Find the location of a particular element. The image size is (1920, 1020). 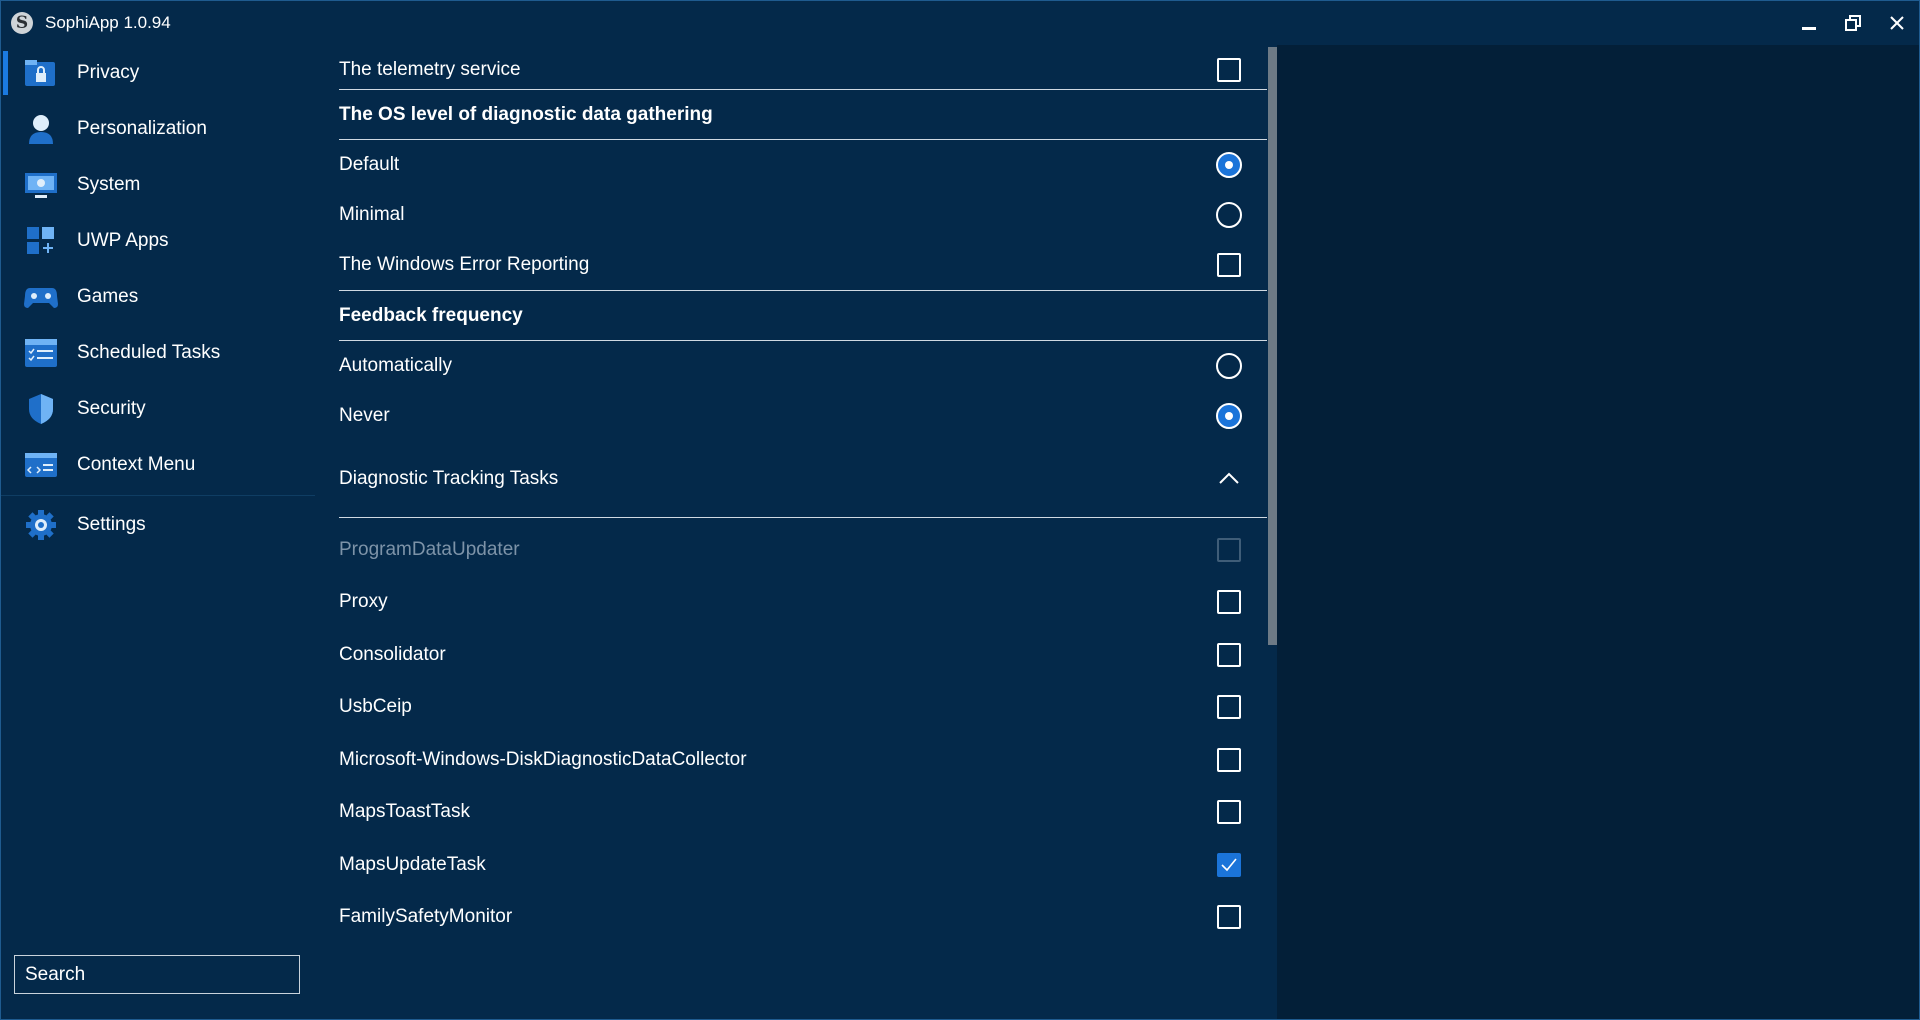

feedback-automatically-radio is located at coordinates (1229, 366).